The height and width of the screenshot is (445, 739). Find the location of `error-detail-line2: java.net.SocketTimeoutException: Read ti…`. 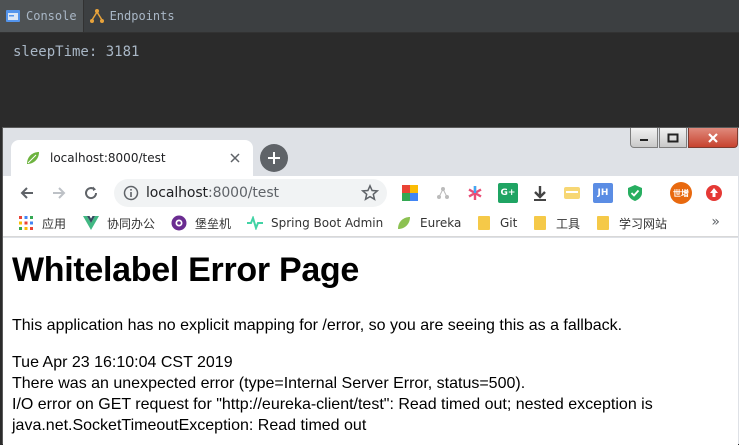

error-detail-line2: java.net.SocketTimeoutException: Read ti… is located at coordinates (189, 425).